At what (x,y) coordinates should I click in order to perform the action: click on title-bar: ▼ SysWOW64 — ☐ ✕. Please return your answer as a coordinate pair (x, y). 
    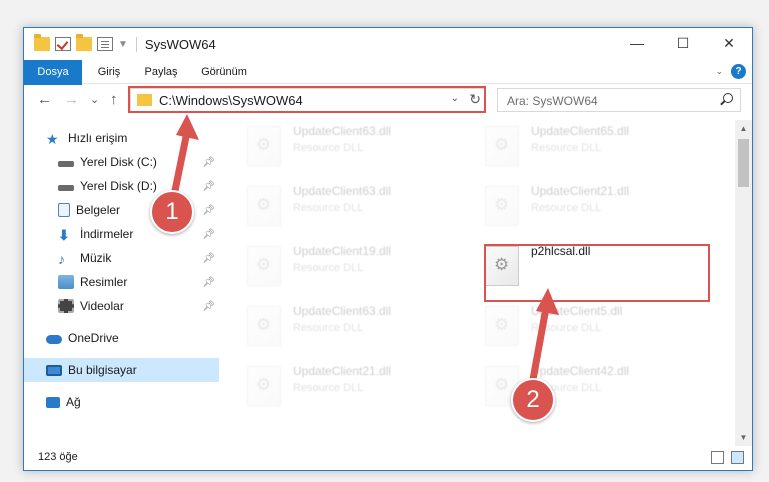
    Looking at the image, I should click on (388, 44).